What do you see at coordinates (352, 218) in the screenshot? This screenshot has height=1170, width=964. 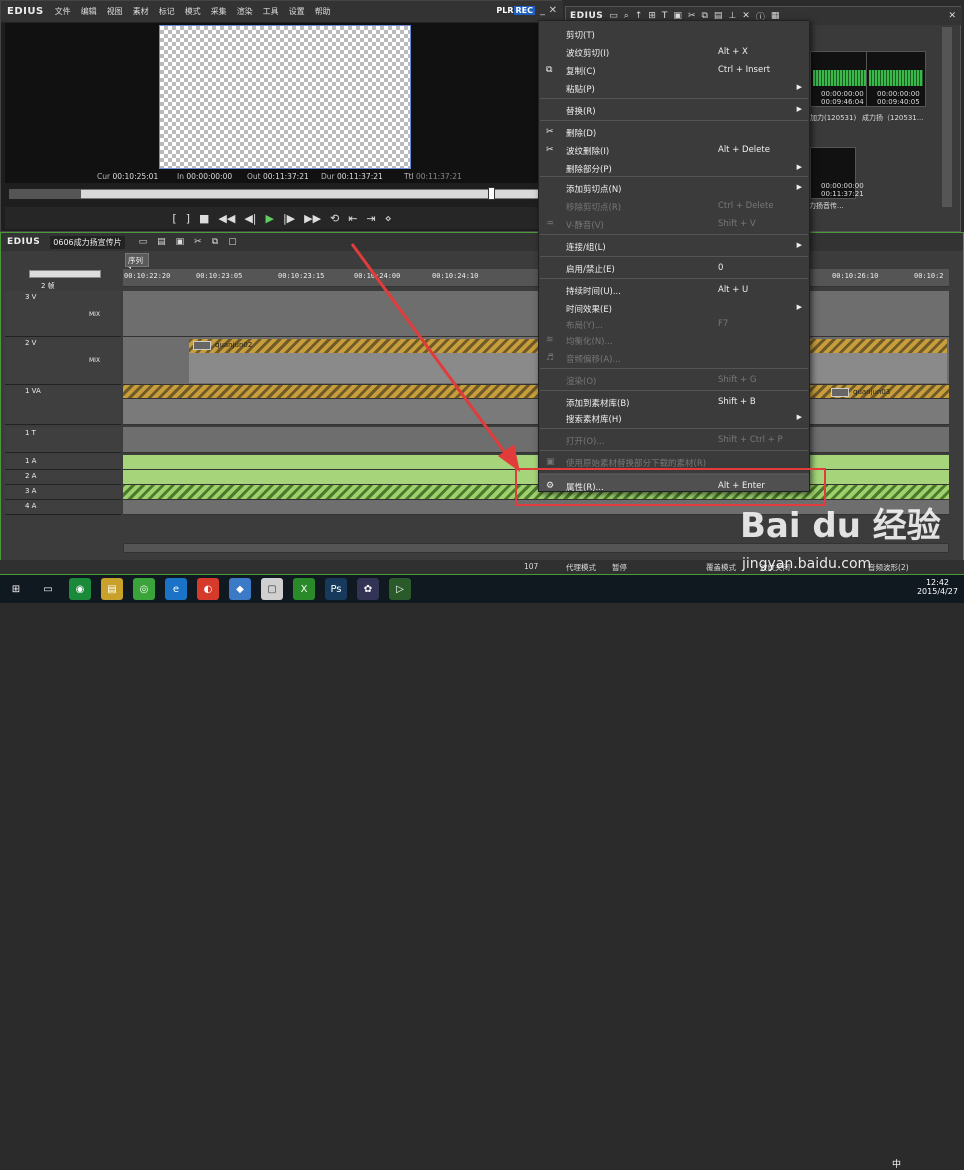 I see `insert-icon: ⇤` at bounding box center [352, 218].